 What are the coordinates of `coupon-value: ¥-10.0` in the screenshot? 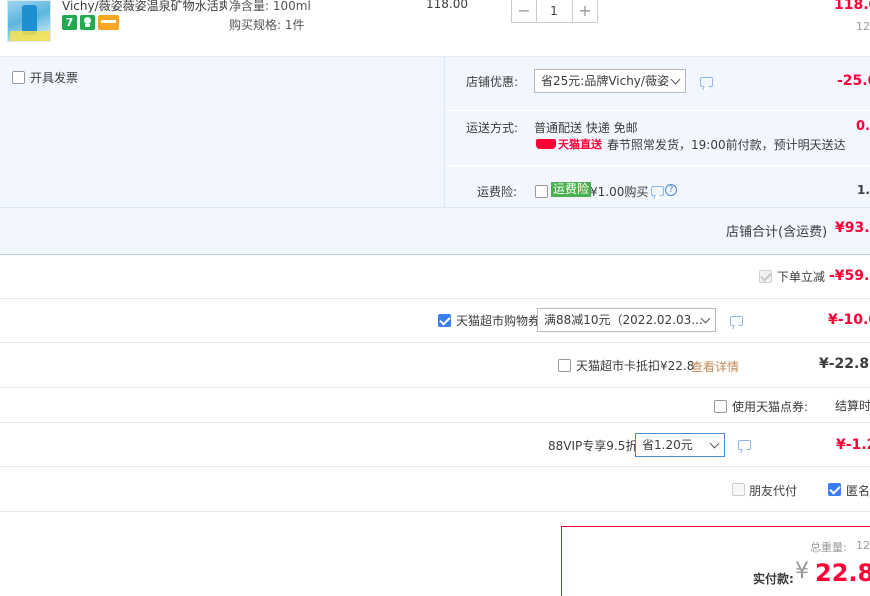 It's located at (849, 320).